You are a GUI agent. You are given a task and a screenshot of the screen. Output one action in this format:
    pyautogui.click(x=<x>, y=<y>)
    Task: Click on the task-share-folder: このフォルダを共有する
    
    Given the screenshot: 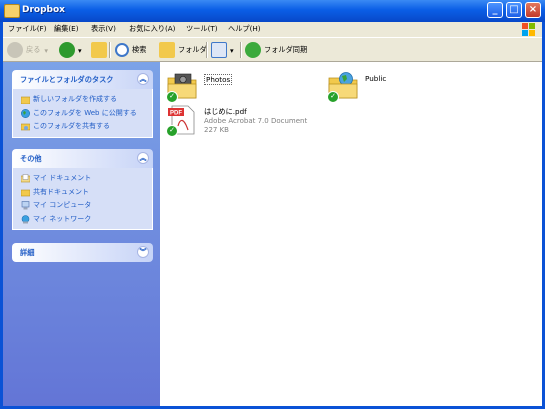 What is the action you would take?
    pyautogui.click(x=82, y=127)
    